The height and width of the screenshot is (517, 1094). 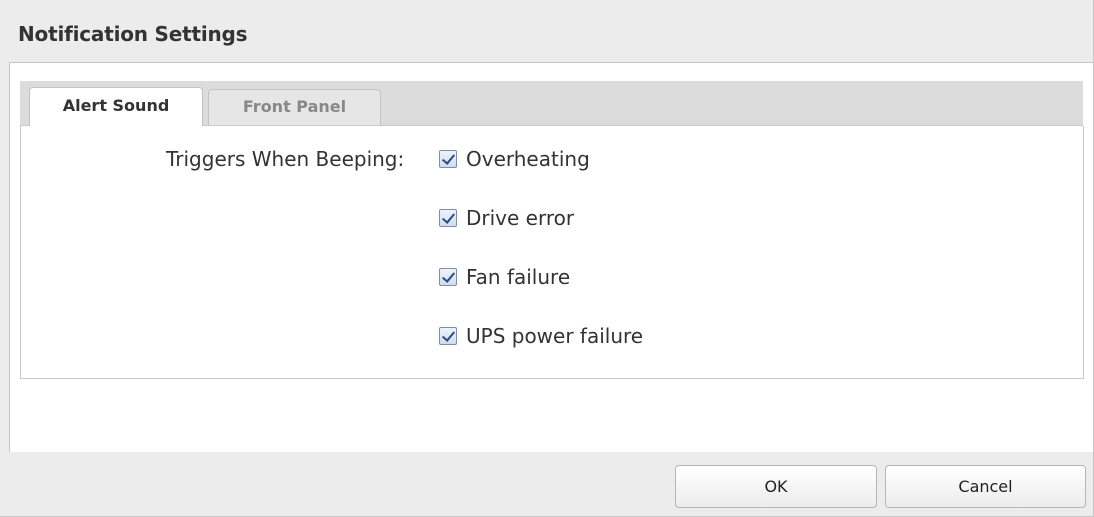 What do you see at coordinates (551, 103) in the screenshot?
I see `tab-strip: Alert Sound Front Panel` at bounding box center [551, 103].